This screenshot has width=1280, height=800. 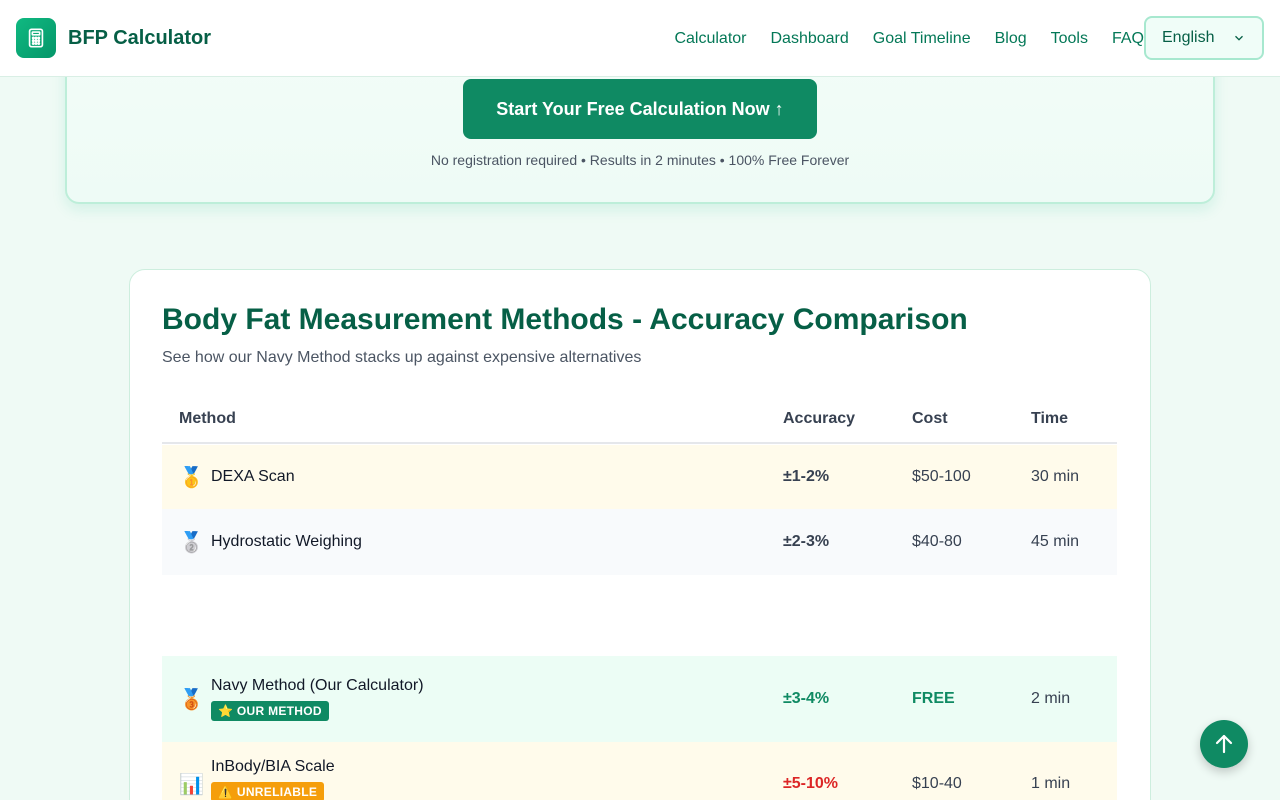 I want to click on column-time: Time, so click(x=1050, y=418).